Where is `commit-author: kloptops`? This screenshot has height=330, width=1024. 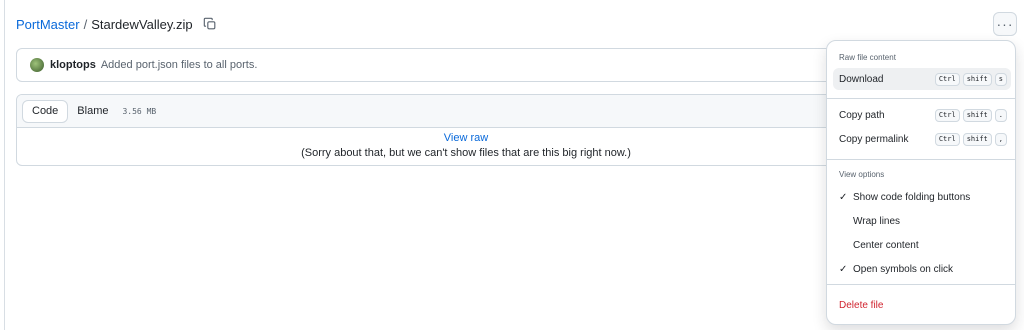
commit-author: kloptops is located at coordinates (73, 65).